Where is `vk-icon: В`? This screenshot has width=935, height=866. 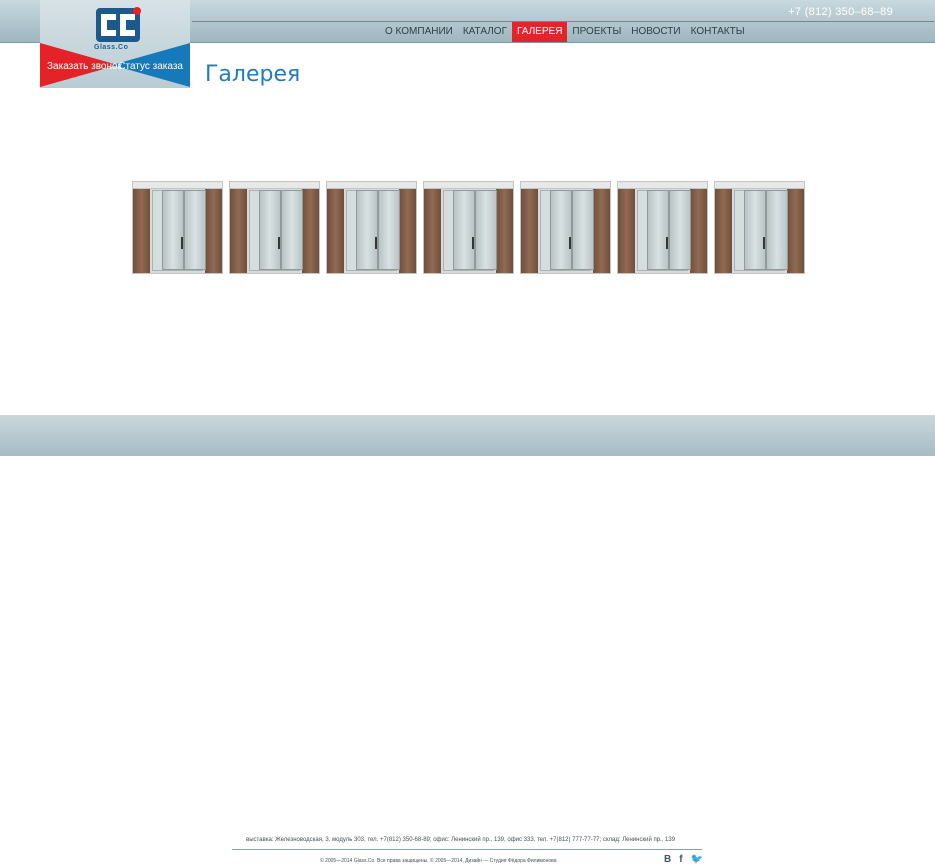
vk-icon: В is located at coordinates (667, 860).